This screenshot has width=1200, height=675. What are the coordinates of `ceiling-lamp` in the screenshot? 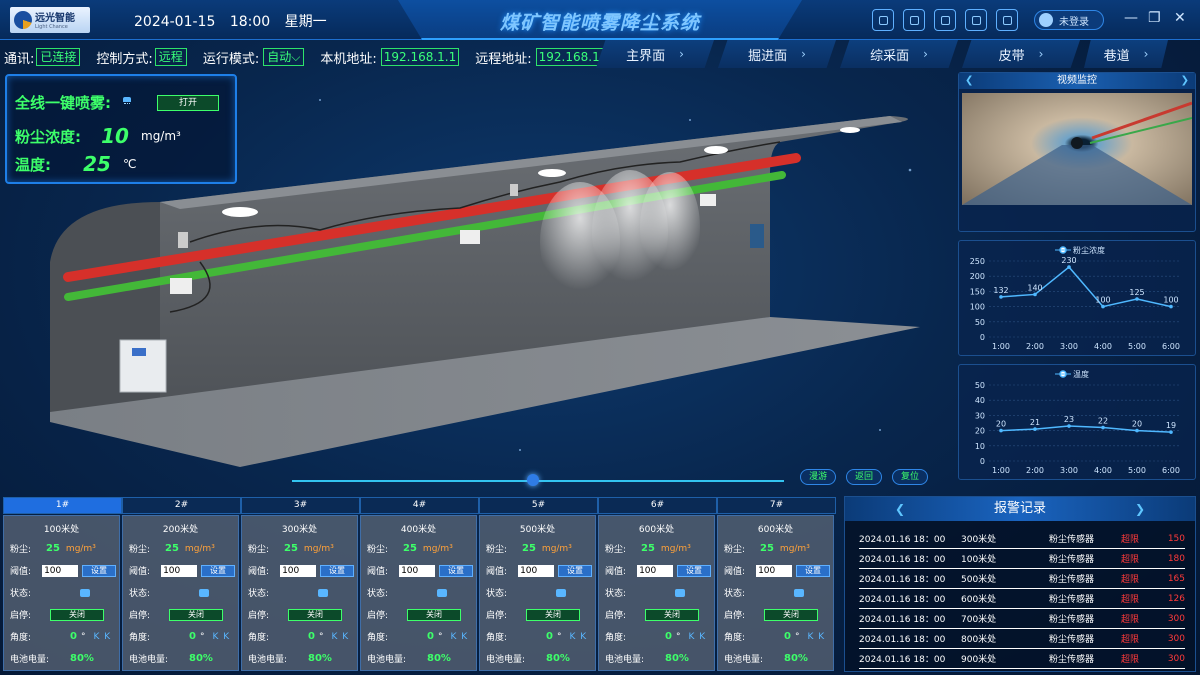 It's located at (716, 150).